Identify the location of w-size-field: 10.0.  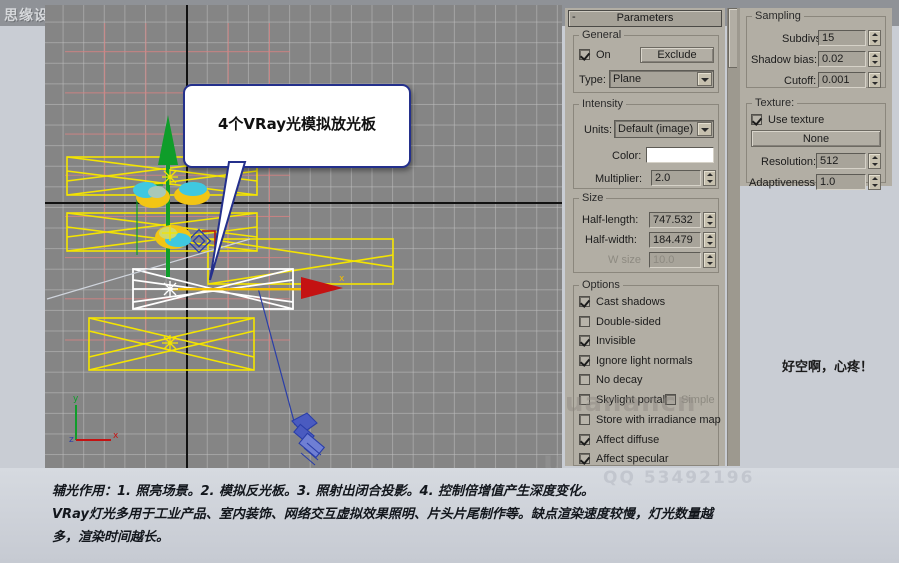
(675, 260).